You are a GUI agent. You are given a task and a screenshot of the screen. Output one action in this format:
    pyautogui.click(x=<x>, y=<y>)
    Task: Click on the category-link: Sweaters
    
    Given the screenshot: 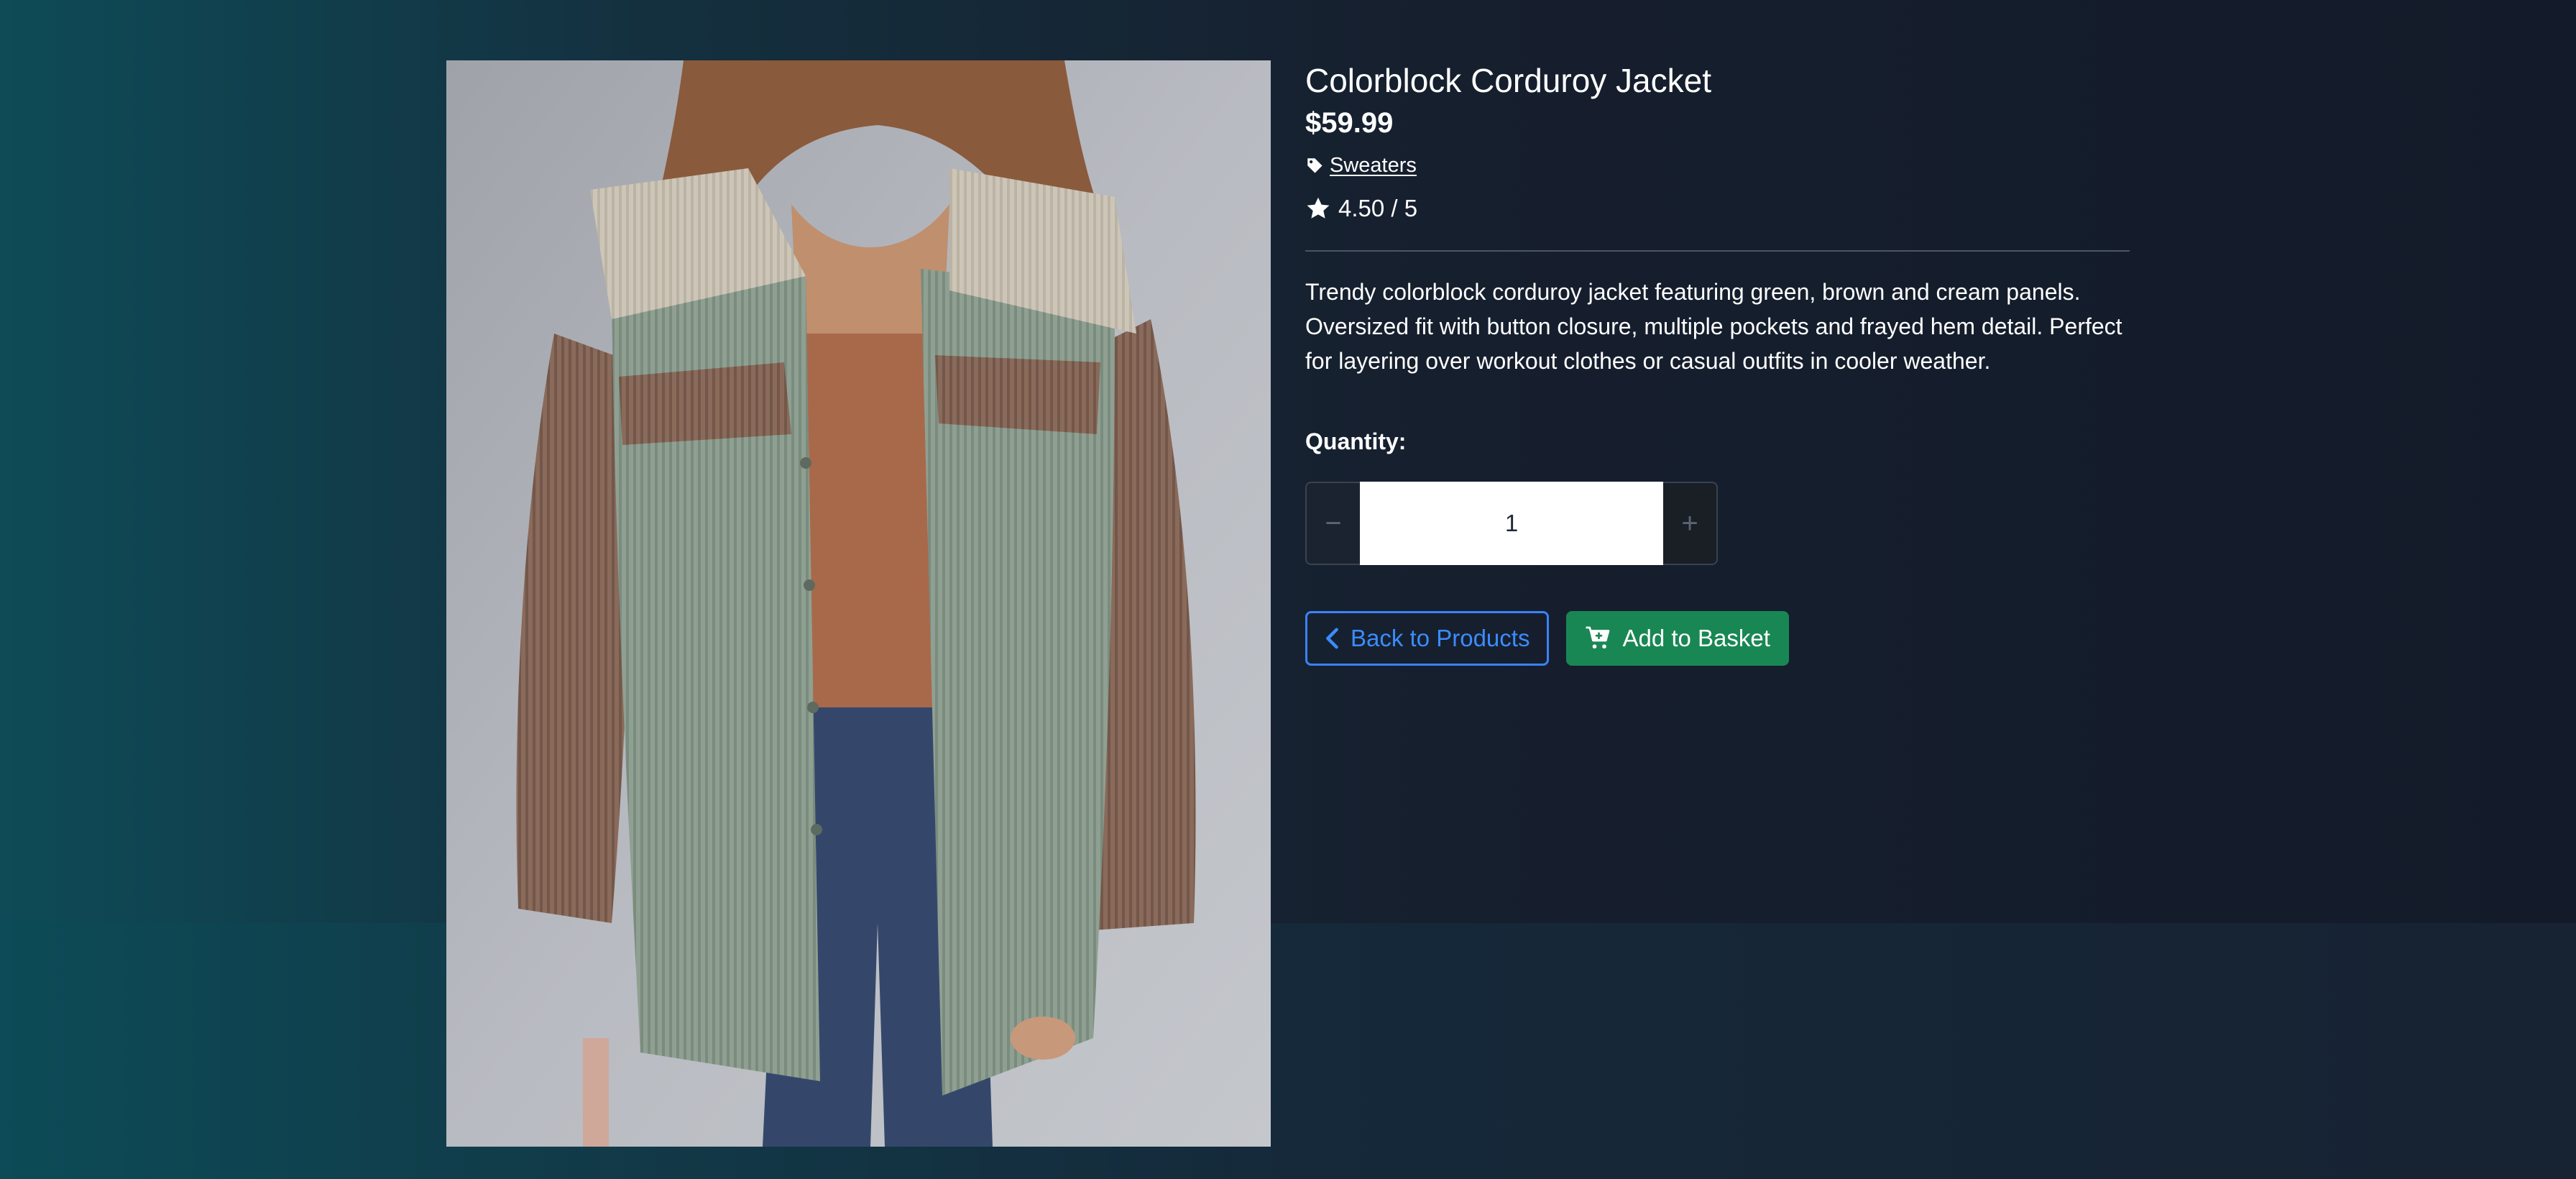 What is the action you would take?
    pyautogui.click(x=1373, y=166)
    